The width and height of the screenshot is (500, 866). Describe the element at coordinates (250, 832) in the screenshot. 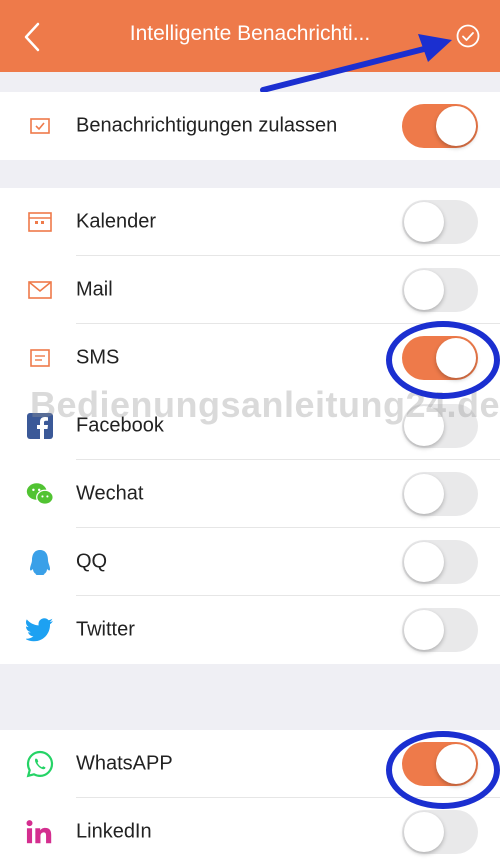

I see `setting-row-linkedin: LinkedIn` at that location.